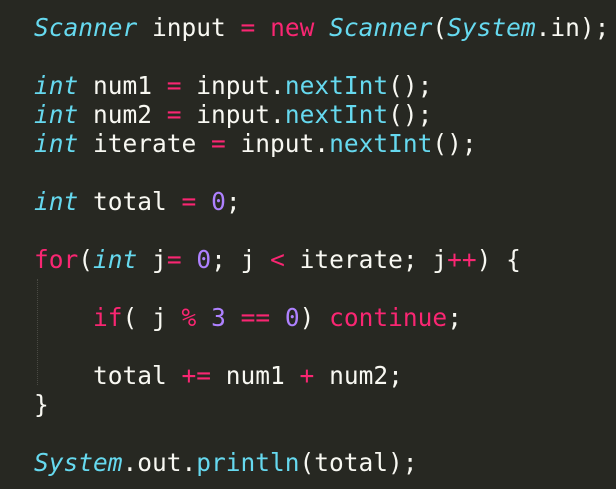 The image size is (616, 489). I want to click on code-line-2: int num1 = input.nextInt();, so click(233, 85).